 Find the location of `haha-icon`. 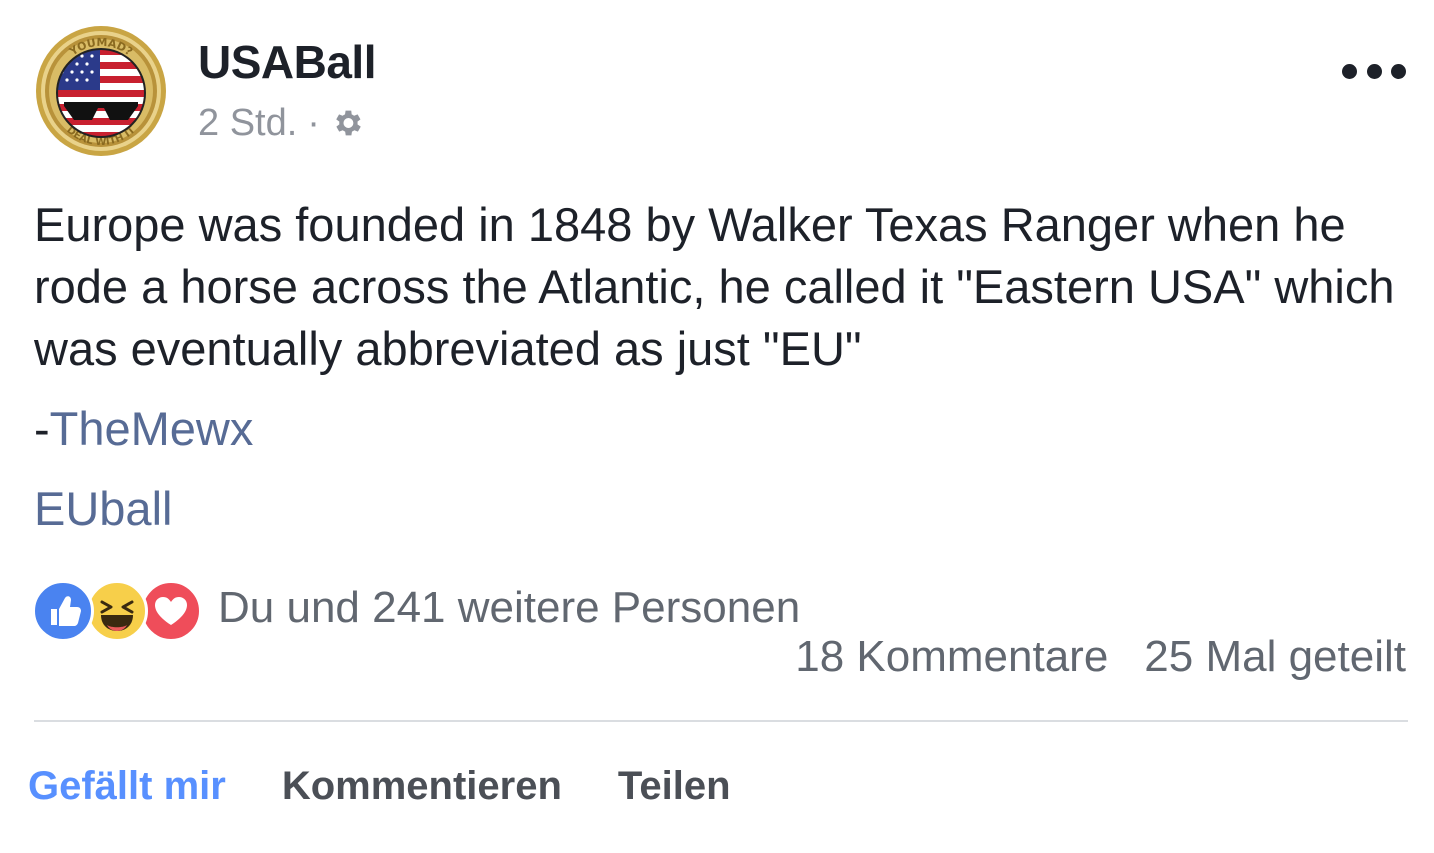

haha-icon is located at coordinates (117, 611).